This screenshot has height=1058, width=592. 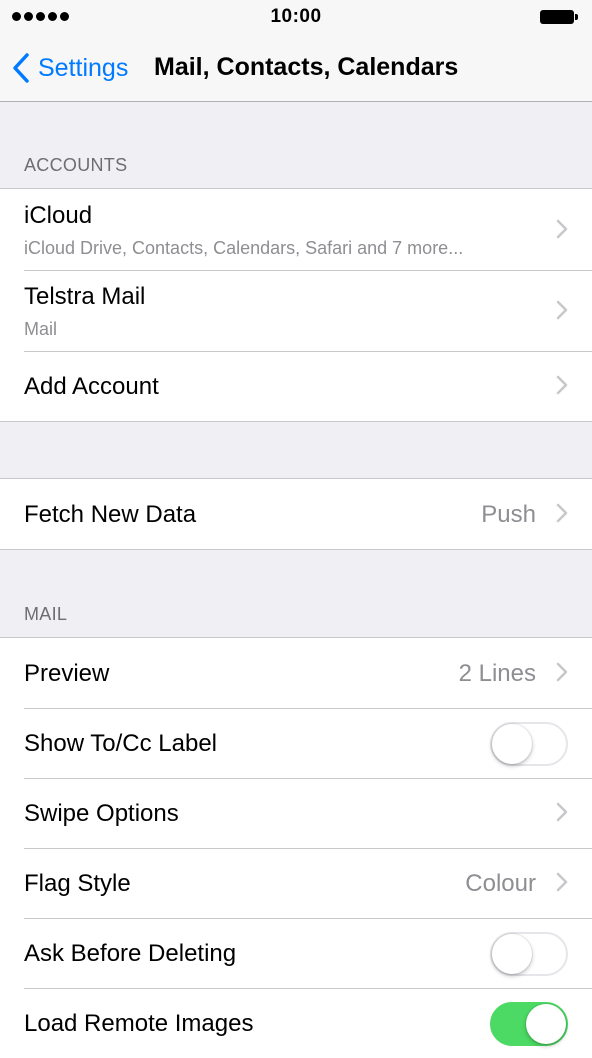 What do you see at coordinates (139, 1023) in the screenshot?
I see `row-title: Load Remote Images` at bounding box center [139, 1023].